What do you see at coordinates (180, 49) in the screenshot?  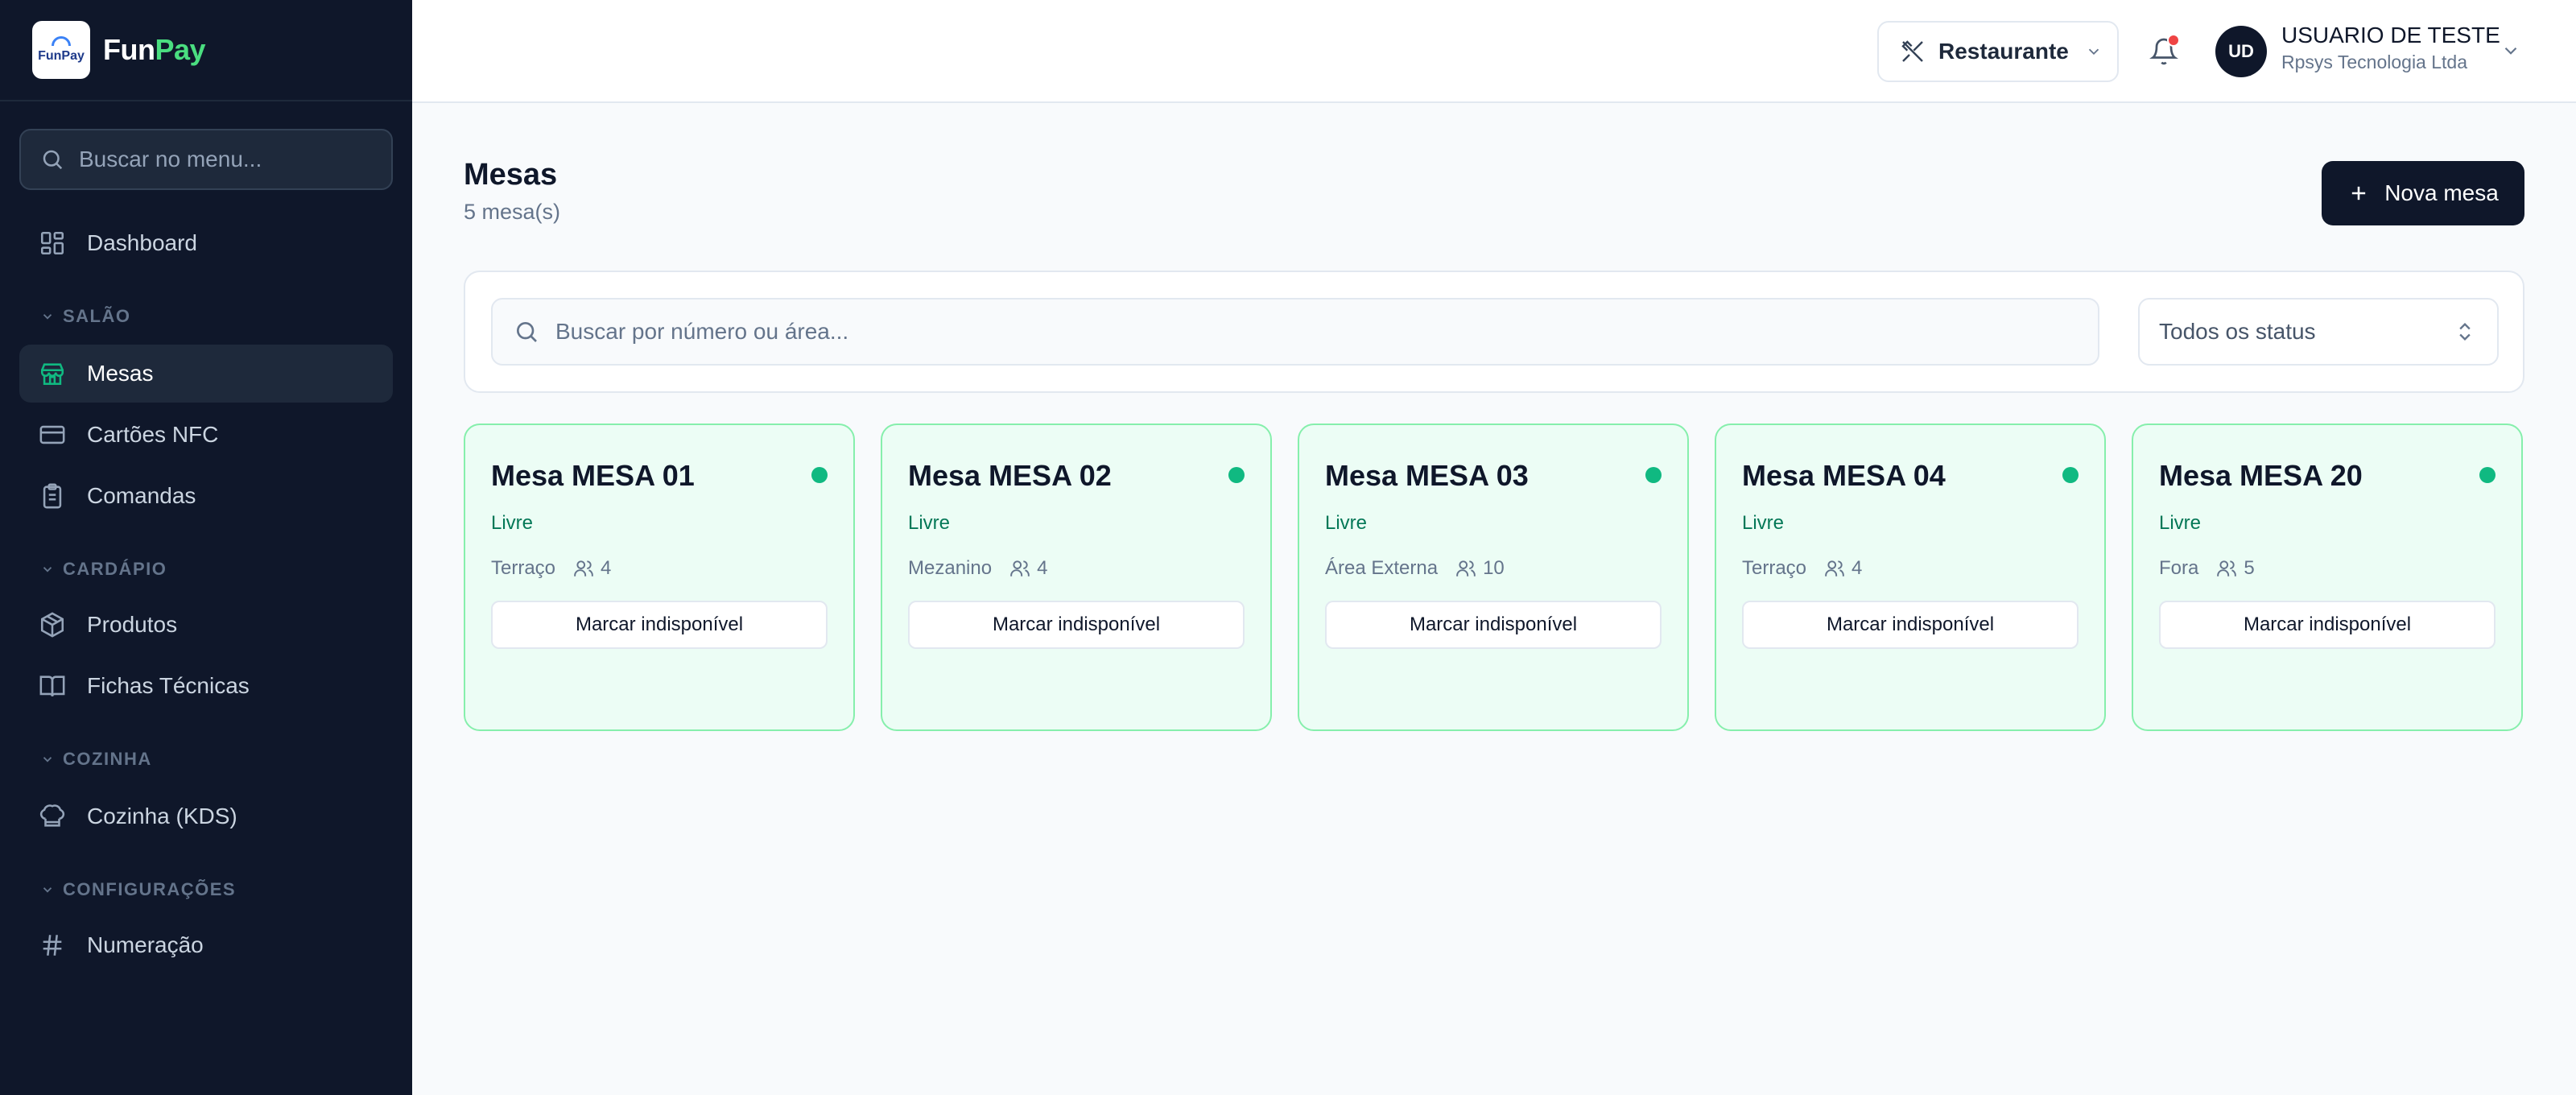 I see `brand-name-suffix: Pay` at bounding box center [180, 49].